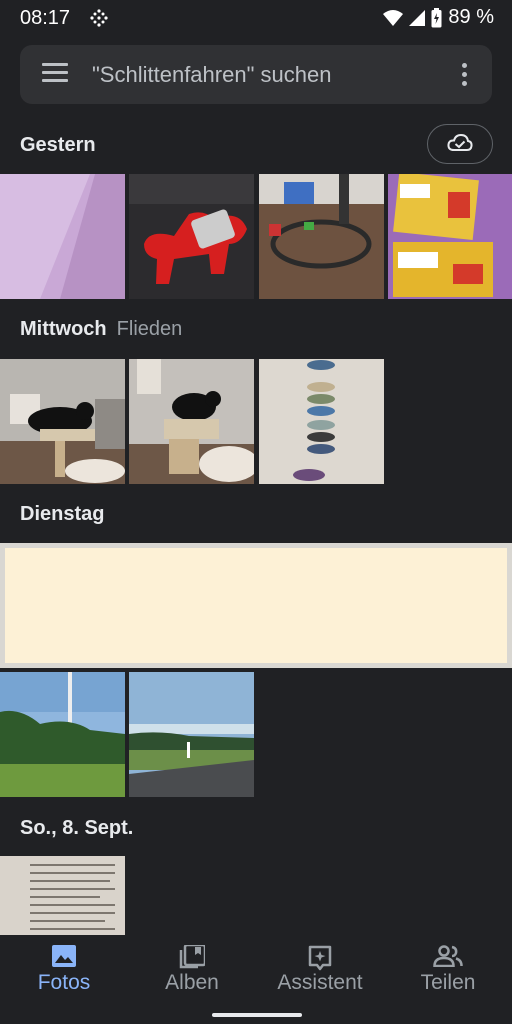  I want to click on section-title: Dienstag, so click(62, 514).